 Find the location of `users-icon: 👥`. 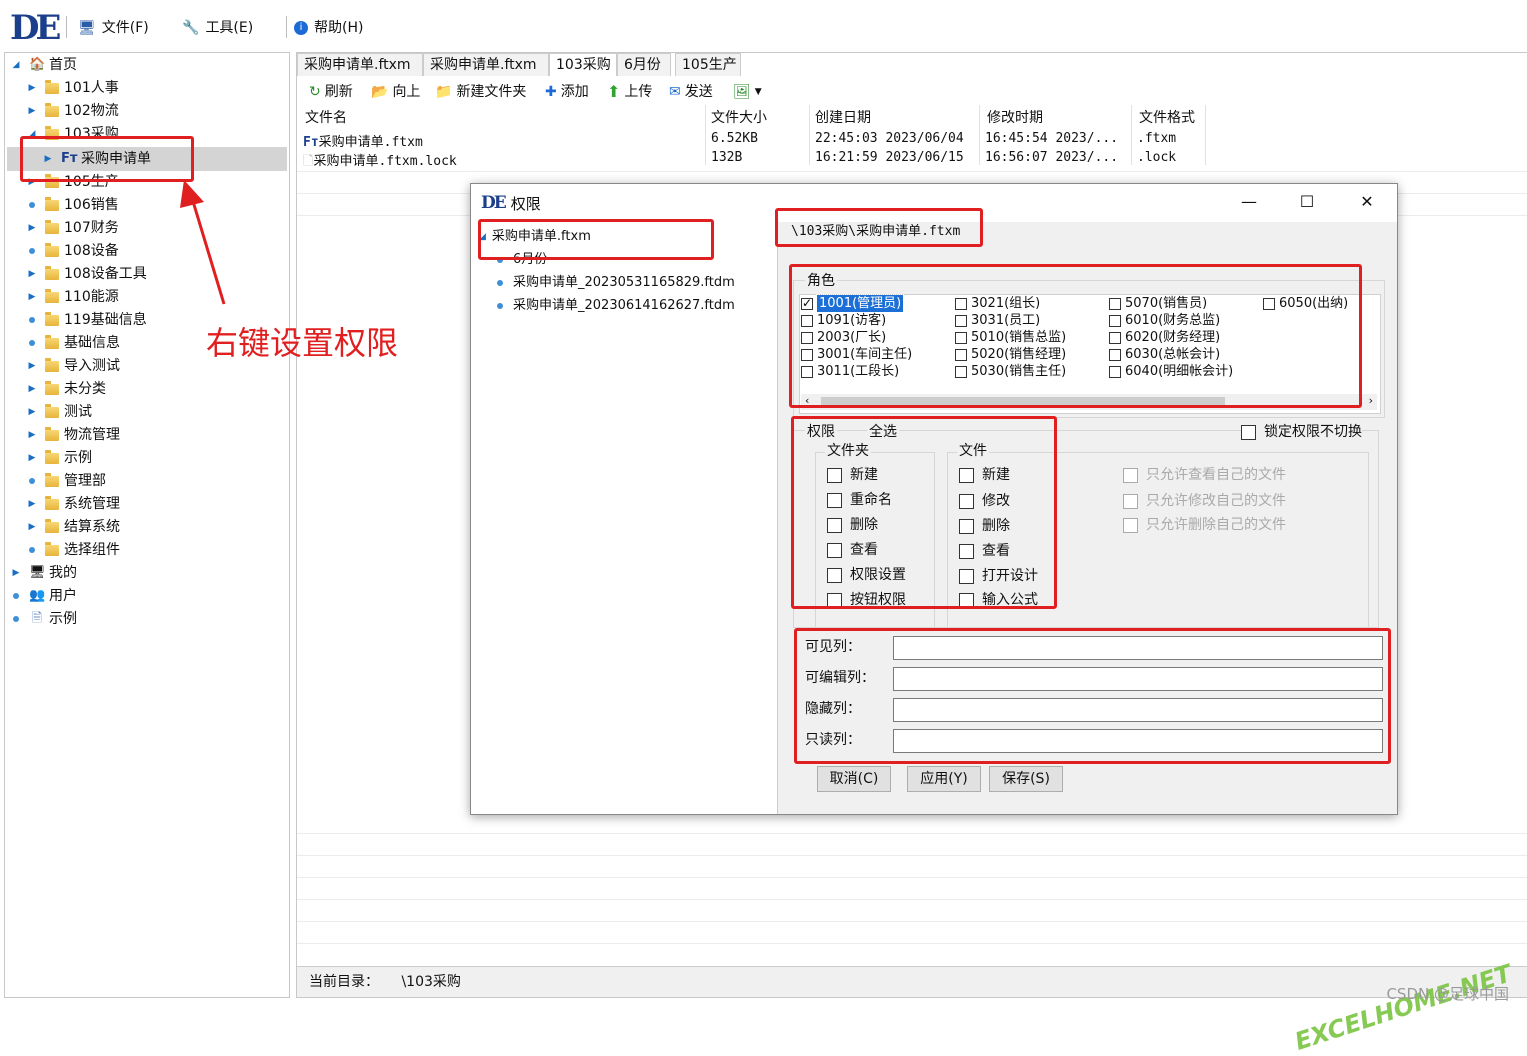

users-icon: 👥 is located at coordinates (37, 595).